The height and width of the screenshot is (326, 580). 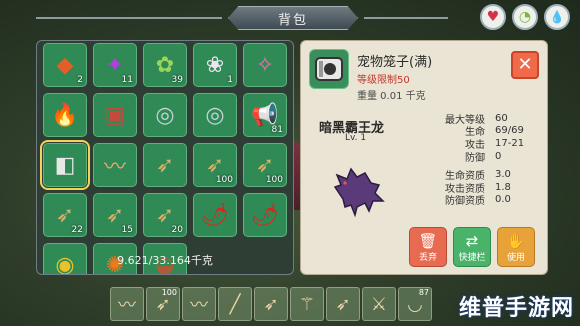 I want to click on chili-pepper-icon: 🌶, so click(x=215, y=215).